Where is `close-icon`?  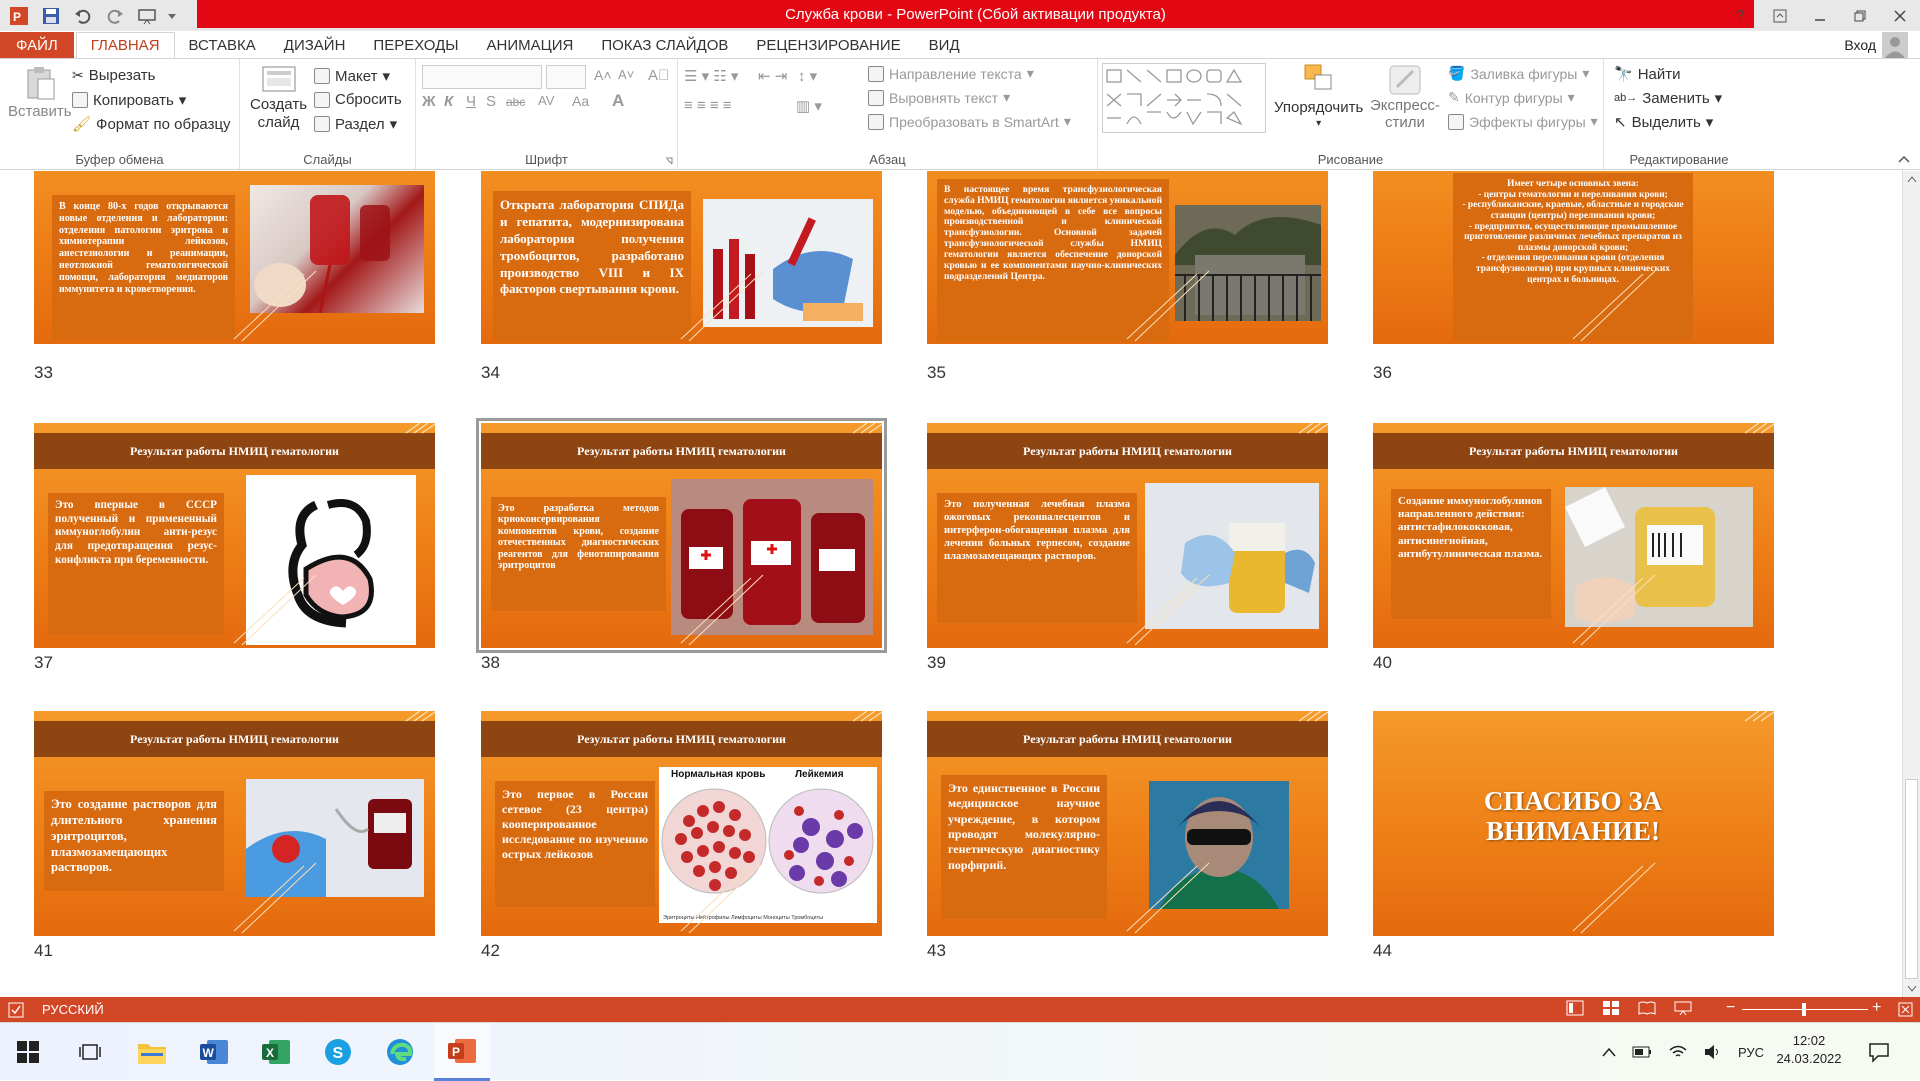
close-icon is located at coordinates (1900, 15).